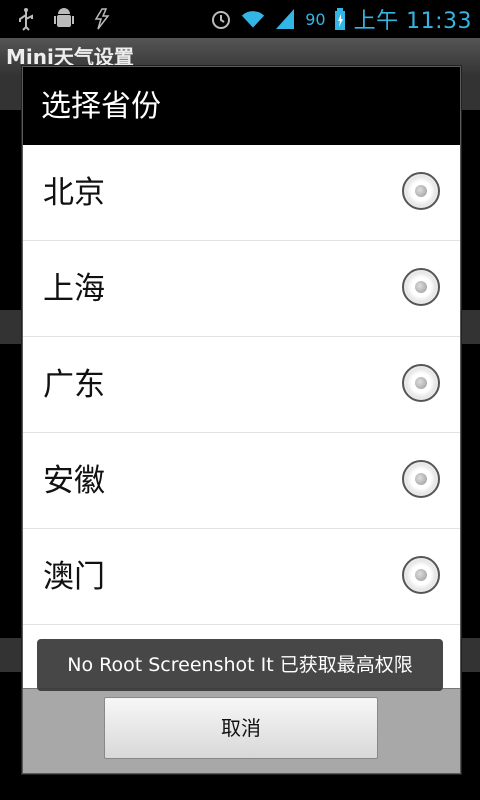 Image resolution: width=480 pixels, height=800 pixels. Describe the element at coordinates (240, 665) in the screenshot. I see `toast-message: No Root Screenshot It 已获取最高权限` at that location.